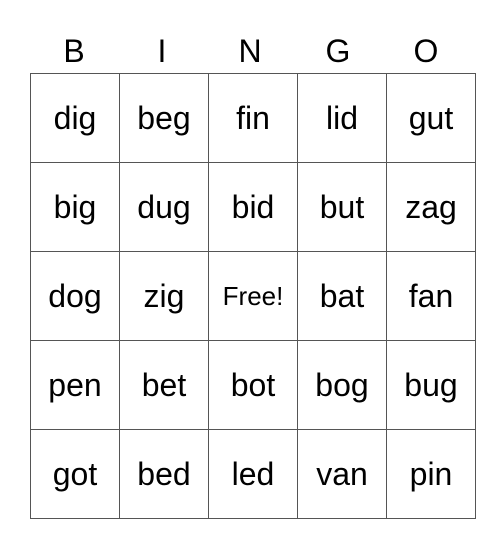  I want to click on card-cell: pin, so click(431, 474).